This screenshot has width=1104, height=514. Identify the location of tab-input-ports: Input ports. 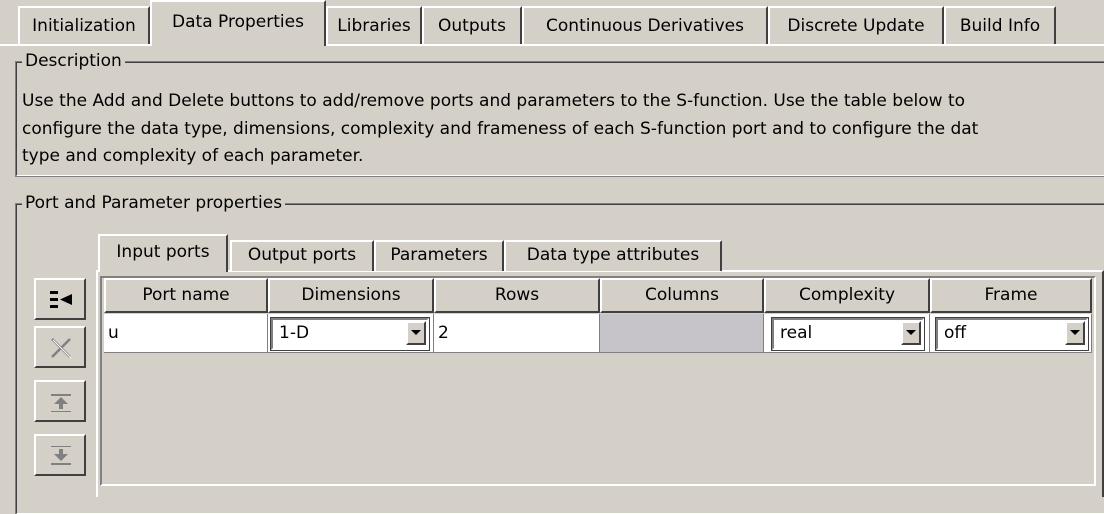
(163, 253).